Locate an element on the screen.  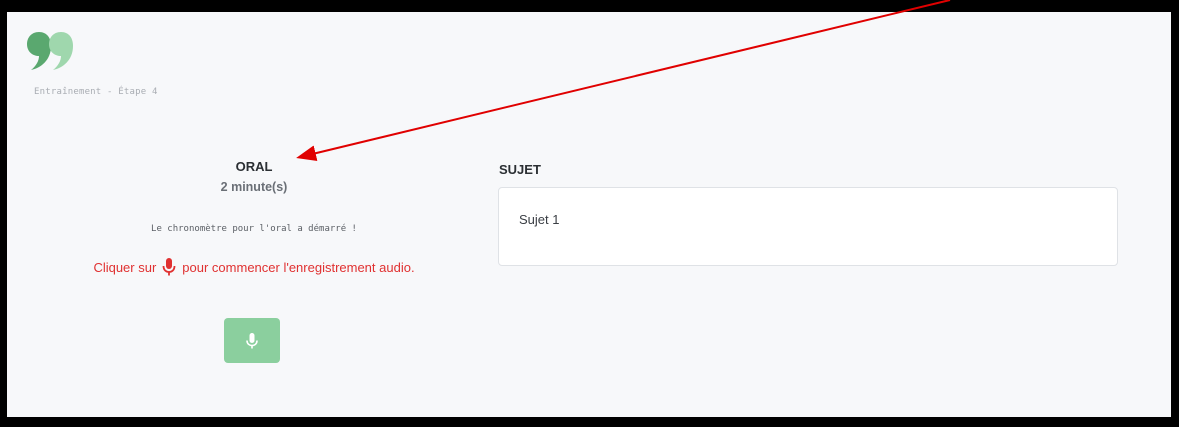
sujet-text: Sujet 1 is located at coordinates (539, 219).